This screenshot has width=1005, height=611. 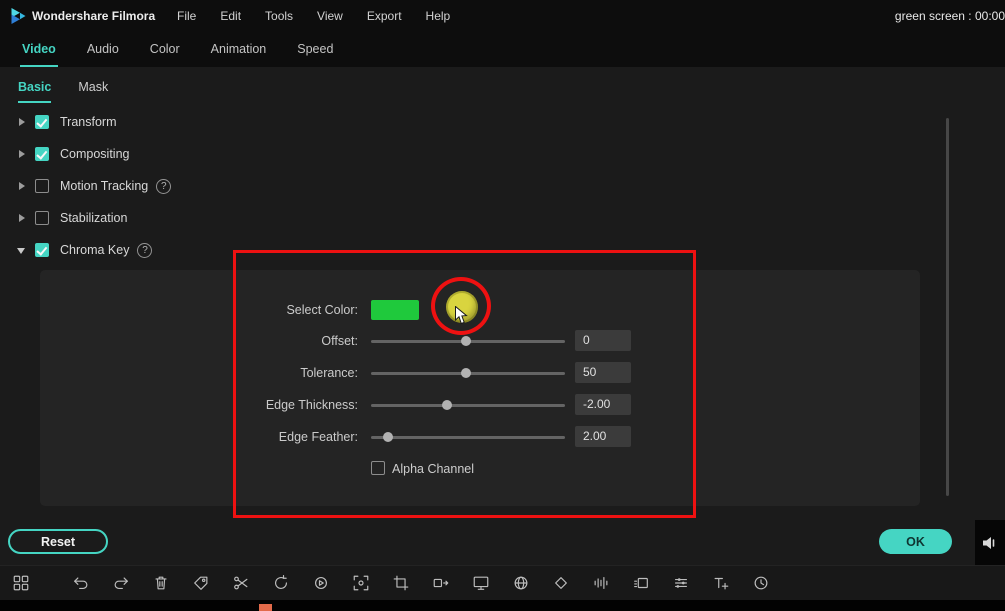 What do you see at coordinates (94, 218) in the screenshot?
I see `property-label: Stabilization` at bounding box center [94, 218].